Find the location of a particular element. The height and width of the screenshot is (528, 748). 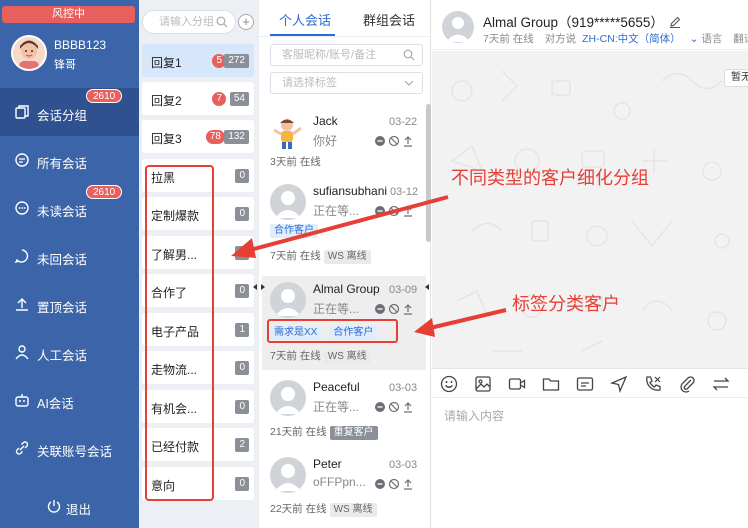

pause-button: 暂无 is located at coordinates (736, 78).